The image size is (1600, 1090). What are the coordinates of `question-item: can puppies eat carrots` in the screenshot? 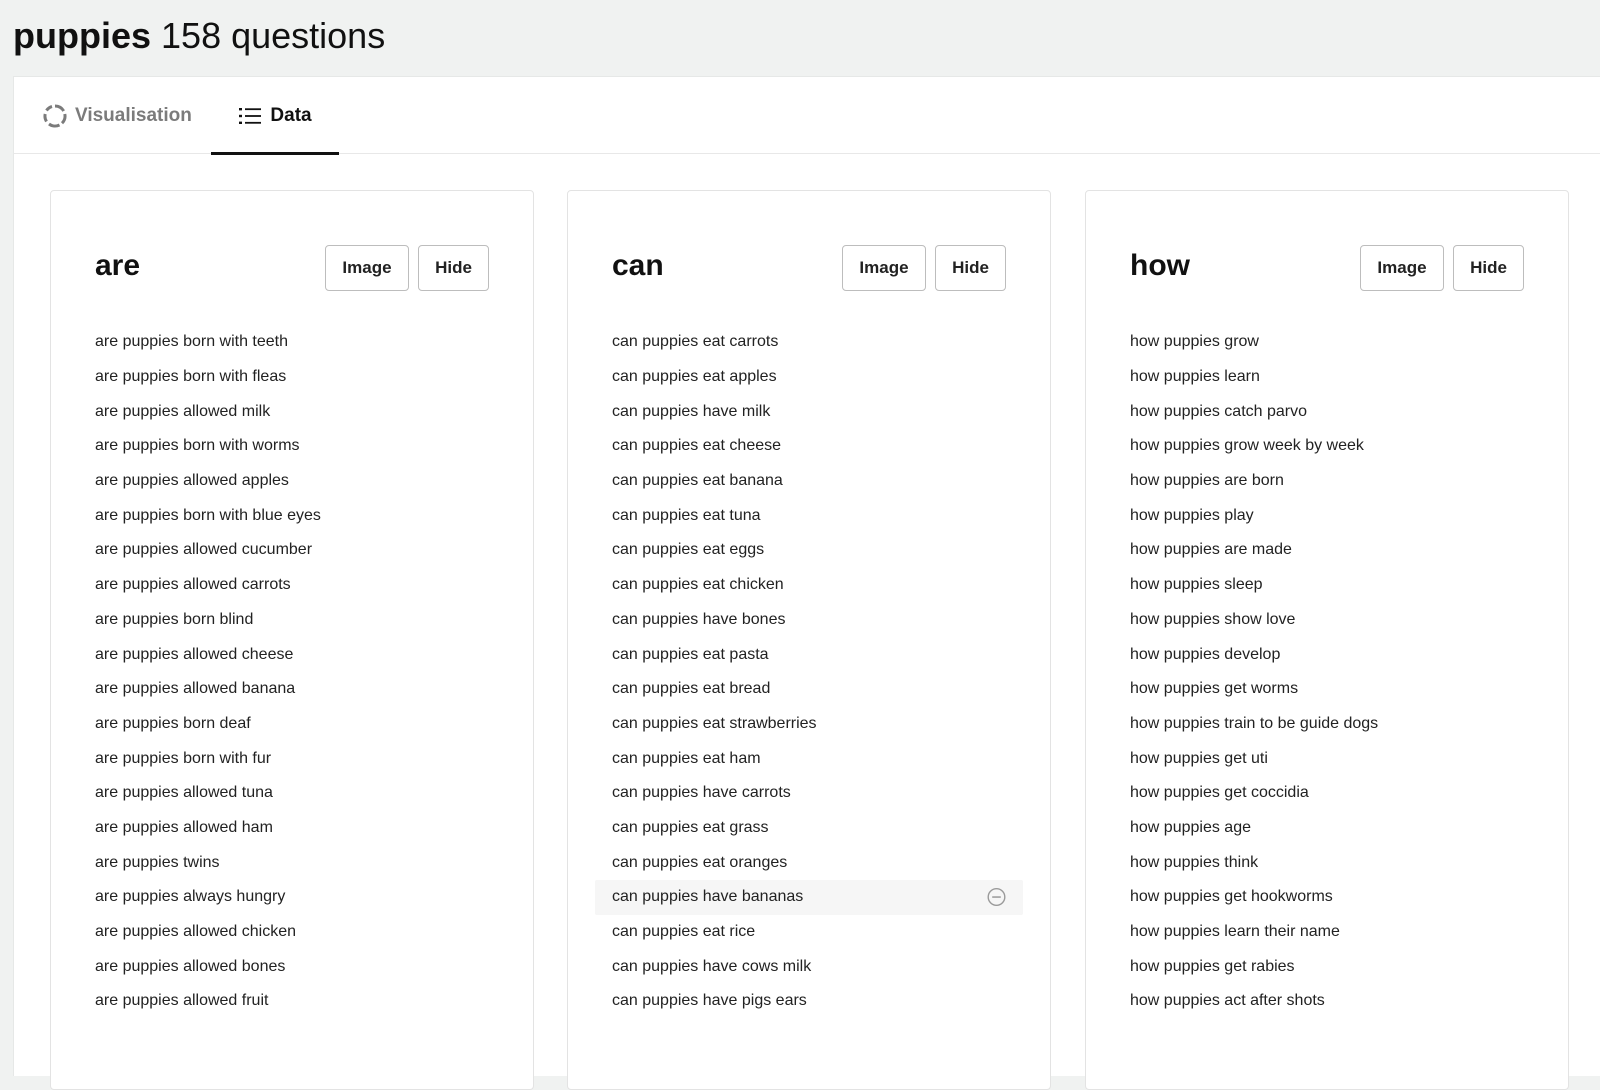 It's located at (809, 342).